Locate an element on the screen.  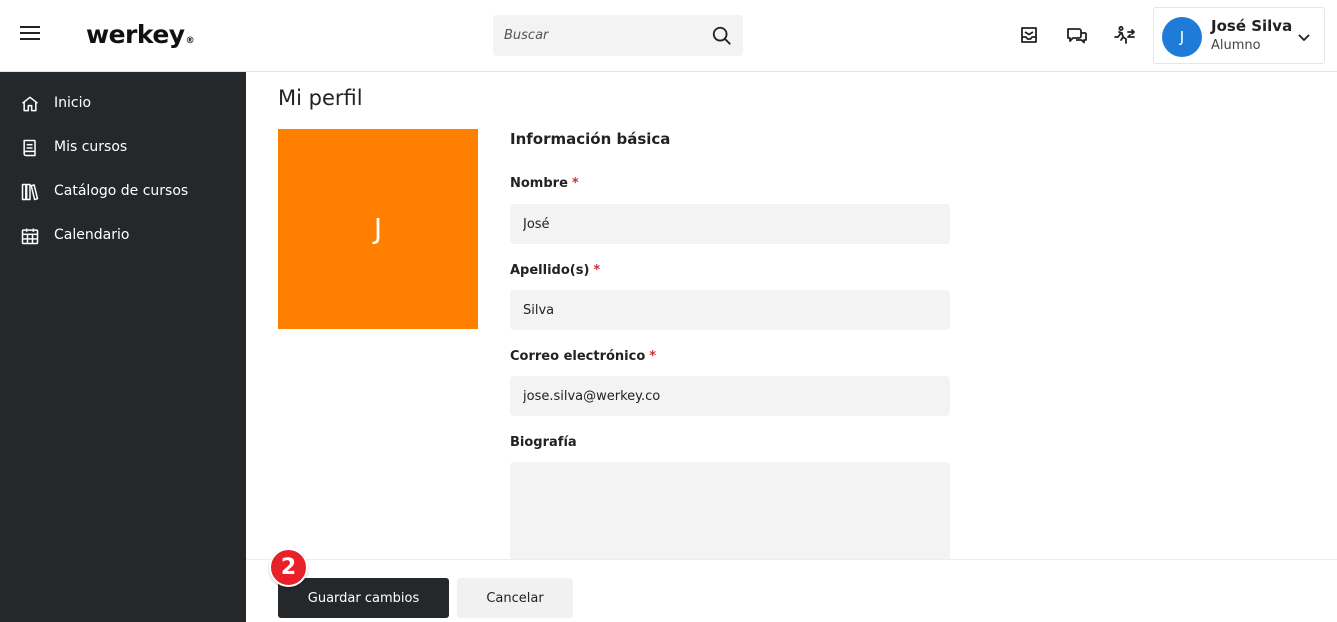
home-icon is located at coordinates (30, 104).